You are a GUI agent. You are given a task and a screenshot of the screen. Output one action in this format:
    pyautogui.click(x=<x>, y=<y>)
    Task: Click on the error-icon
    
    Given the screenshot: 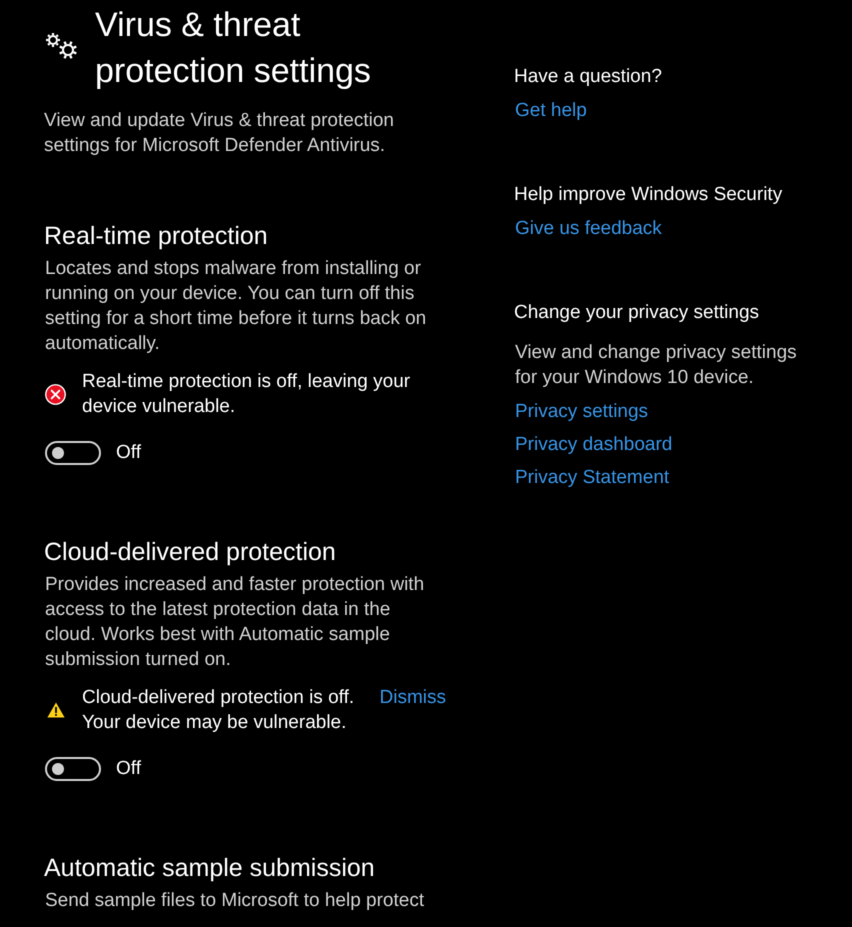 What is the action you would take?
    pyautogui.click(x=55, y=394)
    